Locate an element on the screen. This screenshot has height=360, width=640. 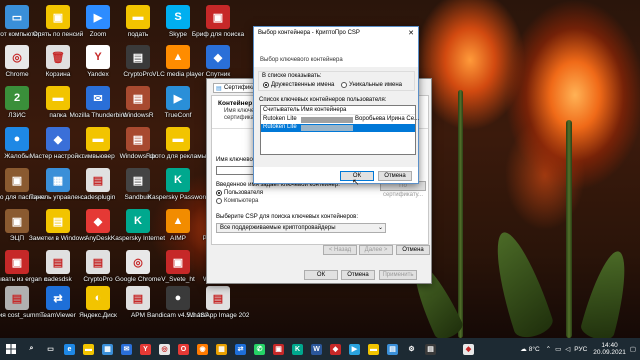
desktop-icon: ◆ Спутник is located at coordinates (218, 61).